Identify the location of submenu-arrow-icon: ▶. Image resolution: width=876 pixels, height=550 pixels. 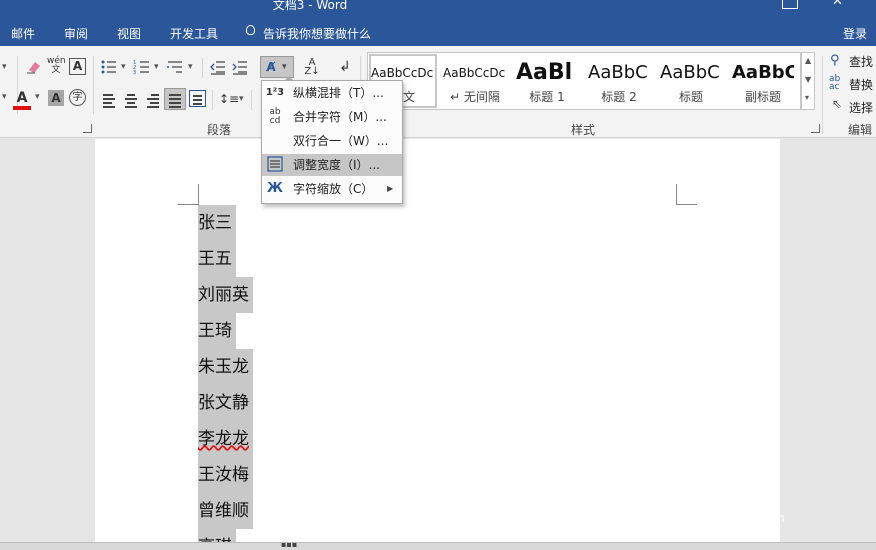
(390, 188).